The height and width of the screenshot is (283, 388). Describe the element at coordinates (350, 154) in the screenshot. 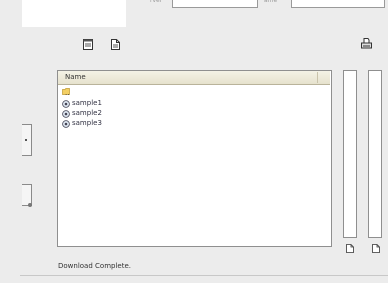

I see `vertical-scrollbar-left` at that location.